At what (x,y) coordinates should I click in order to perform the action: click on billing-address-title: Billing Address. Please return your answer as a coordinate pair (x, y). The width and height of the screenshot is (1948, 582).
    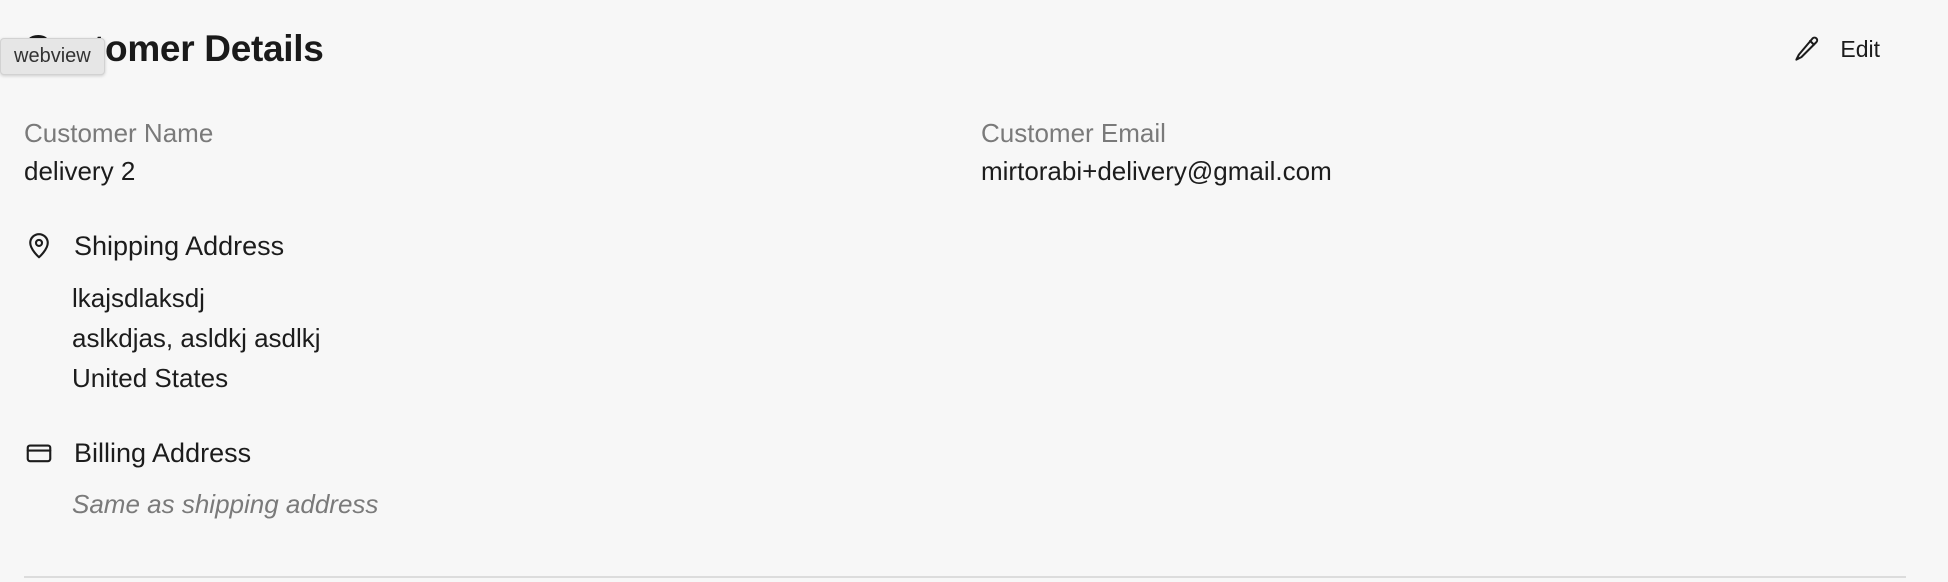
    Looking at the image, I should click on (163, 452).